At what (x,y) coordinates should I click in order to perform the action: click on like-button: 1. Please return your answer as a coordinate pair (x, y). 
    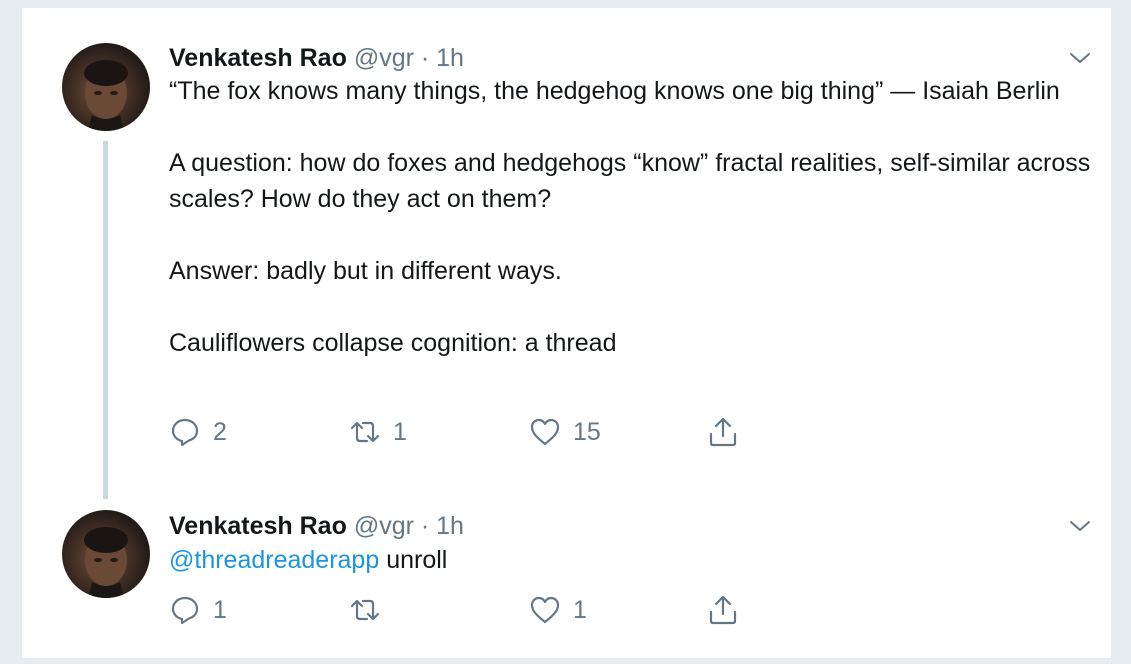
    Looking at the image, I should click on (558, 610).